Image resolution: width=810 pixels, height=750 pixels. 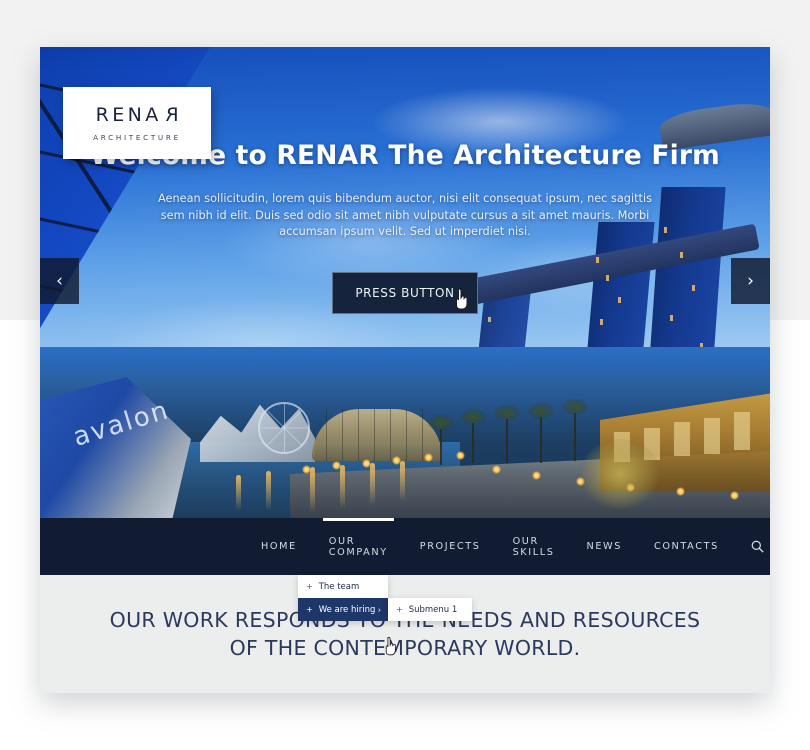 What do you see at coordinates (358, 546) in the screenshot?
I see `nav-item-our-company: OUR COMPANY` at bounding box center [358, 546].